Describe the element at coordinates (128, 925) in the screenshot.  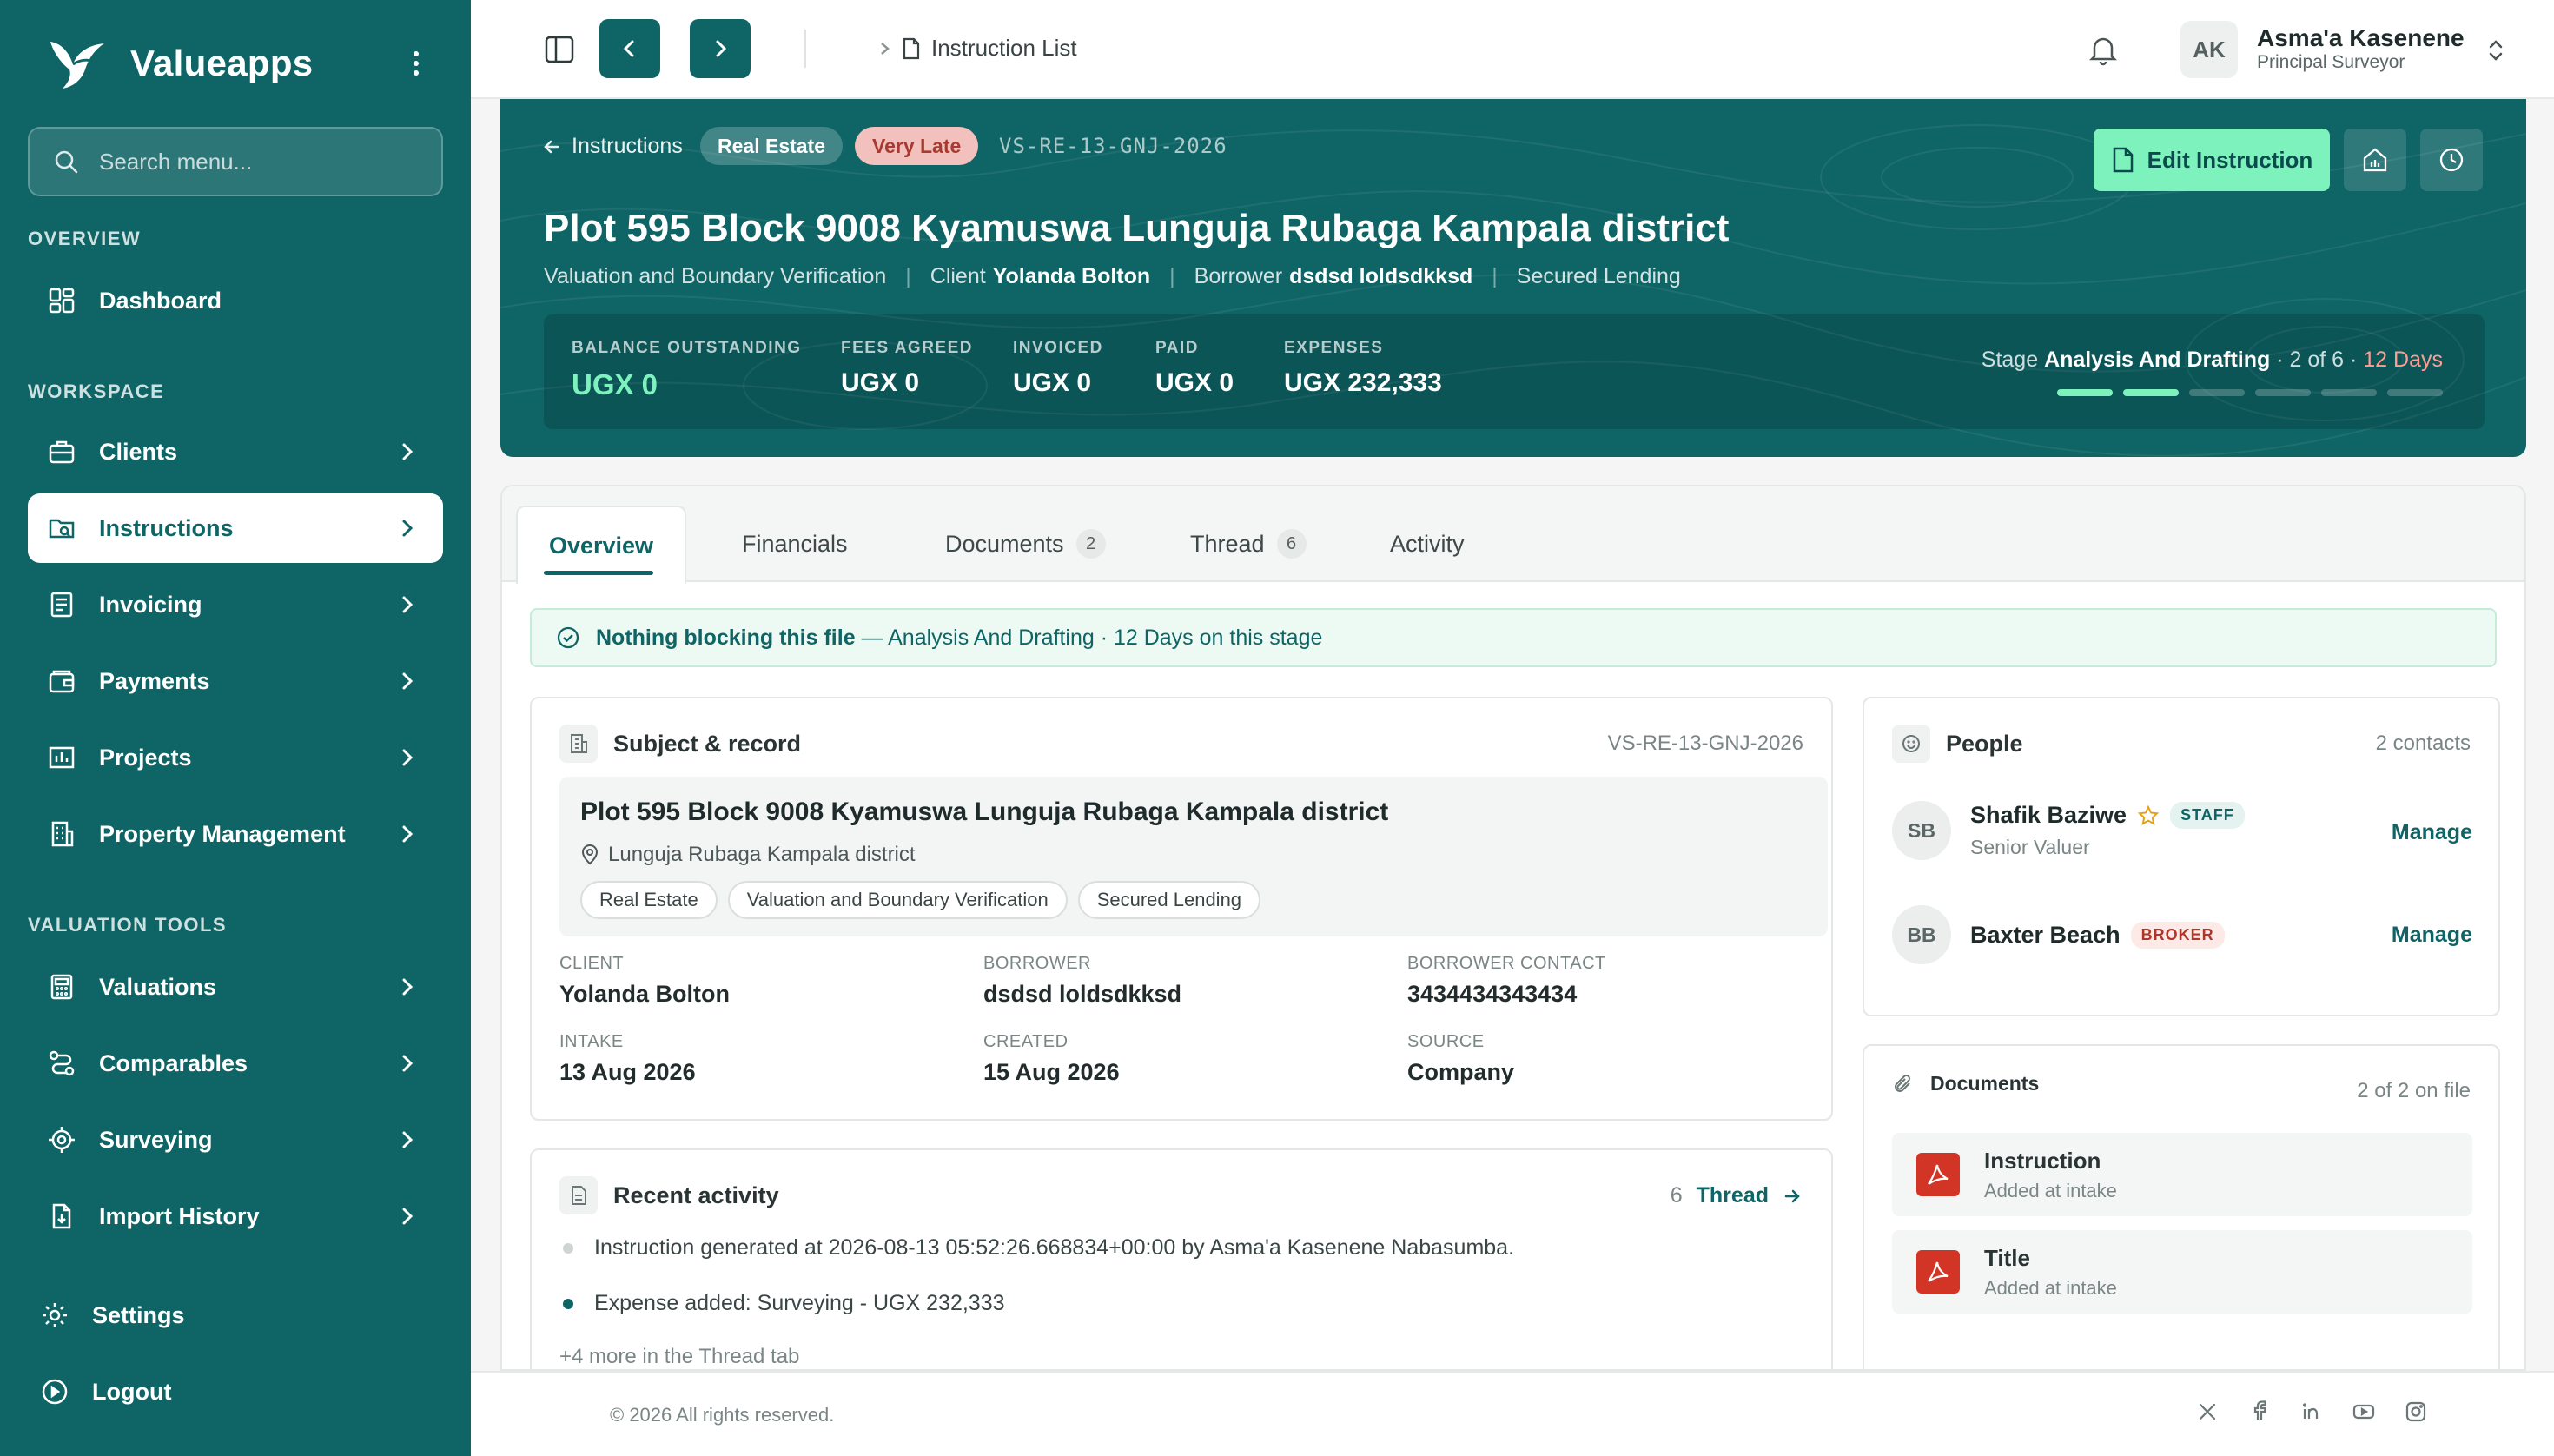
I see `section-valuation-tools: VALUATION TOOLS` at that location.